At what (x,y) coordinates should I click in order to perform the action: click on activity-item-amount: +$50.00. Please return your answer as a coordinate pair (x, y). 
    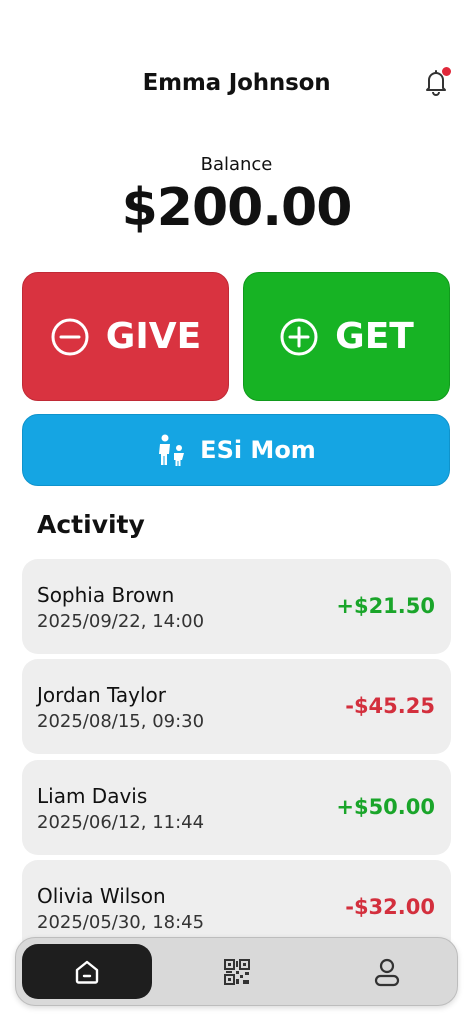
    Looking at the image, I should click on (385, 807).